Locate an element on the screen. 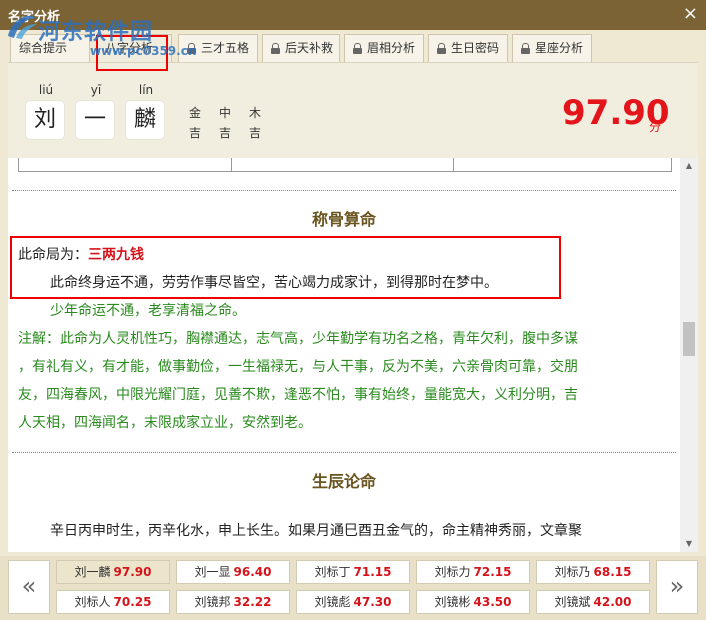  candidate-item: 刘镜斌 42.00 is located at coordinates (593, 602).